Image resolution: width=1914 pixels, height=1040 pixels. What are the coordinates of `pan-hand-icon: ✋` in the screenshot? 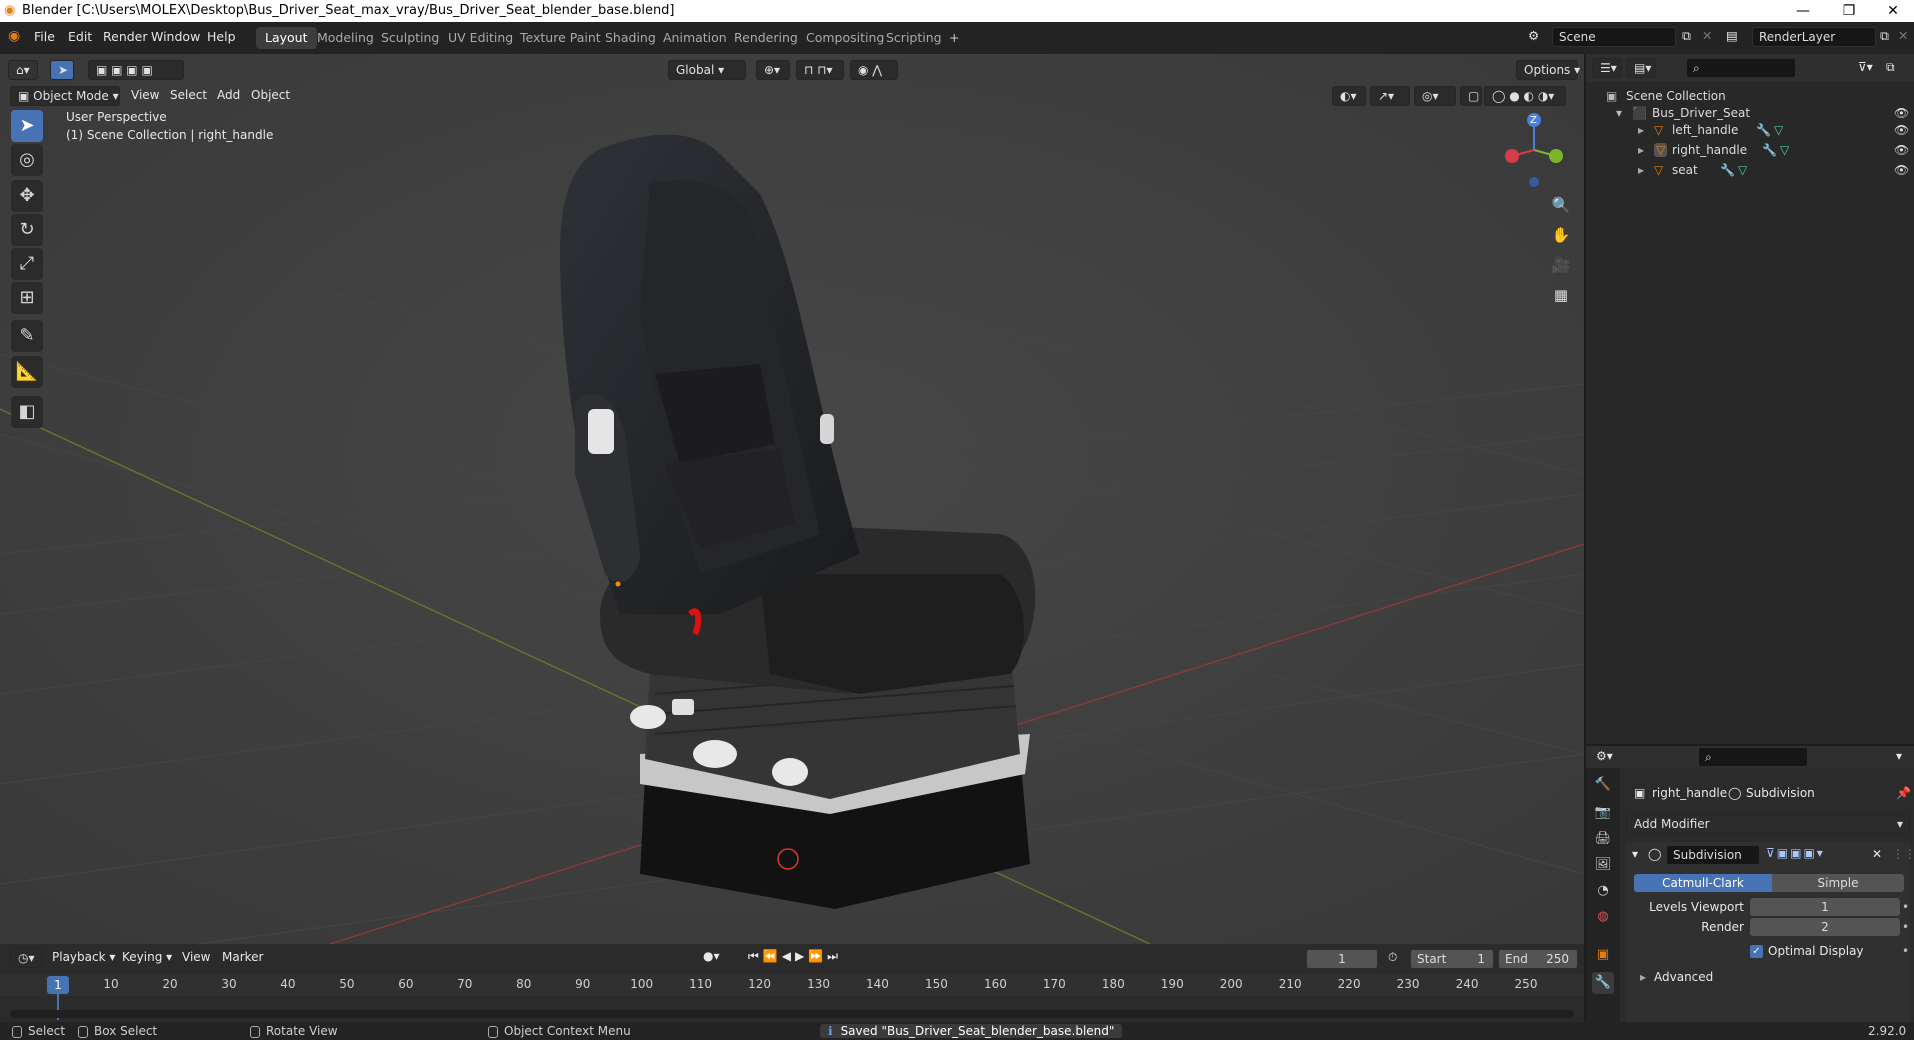 It's located at (1561, 235).